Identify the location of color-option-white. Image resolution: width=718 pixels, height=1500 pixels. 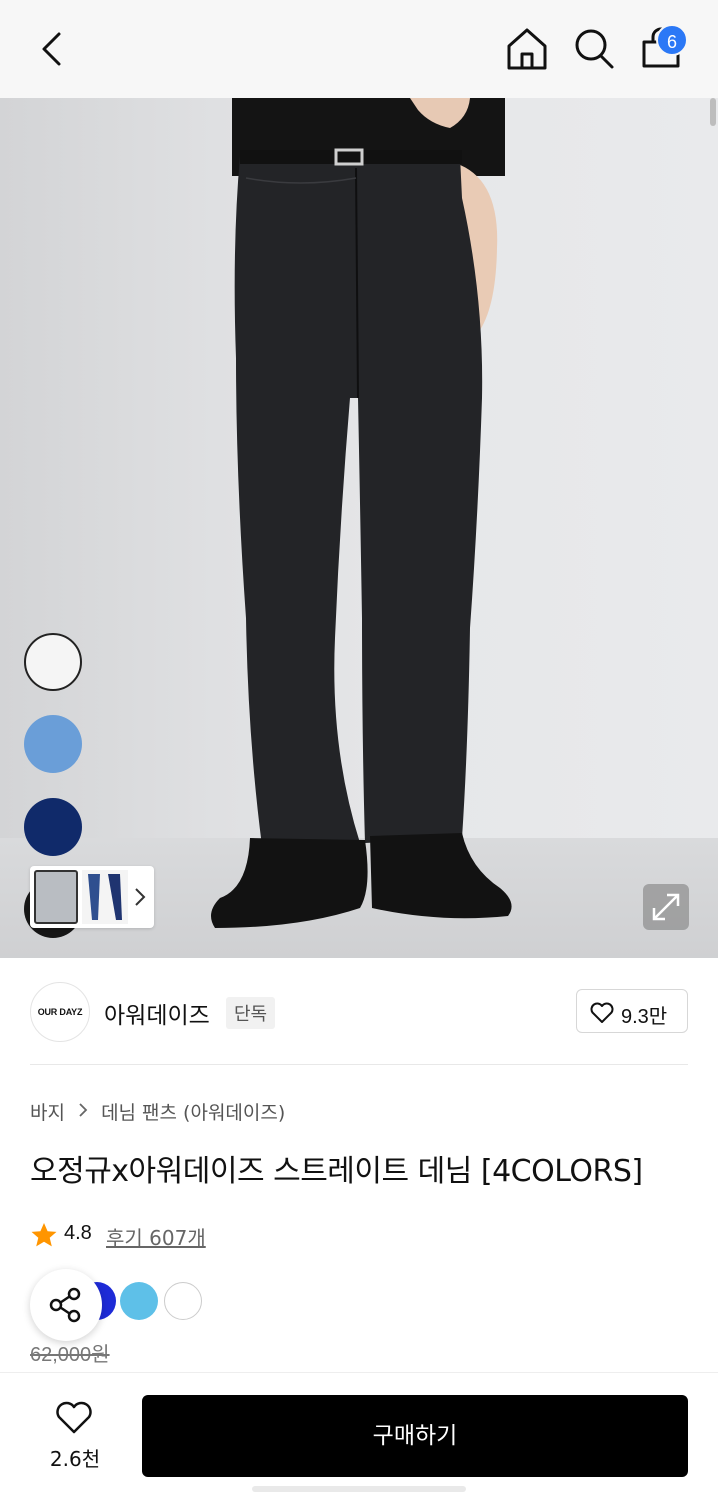
(183, 1301).